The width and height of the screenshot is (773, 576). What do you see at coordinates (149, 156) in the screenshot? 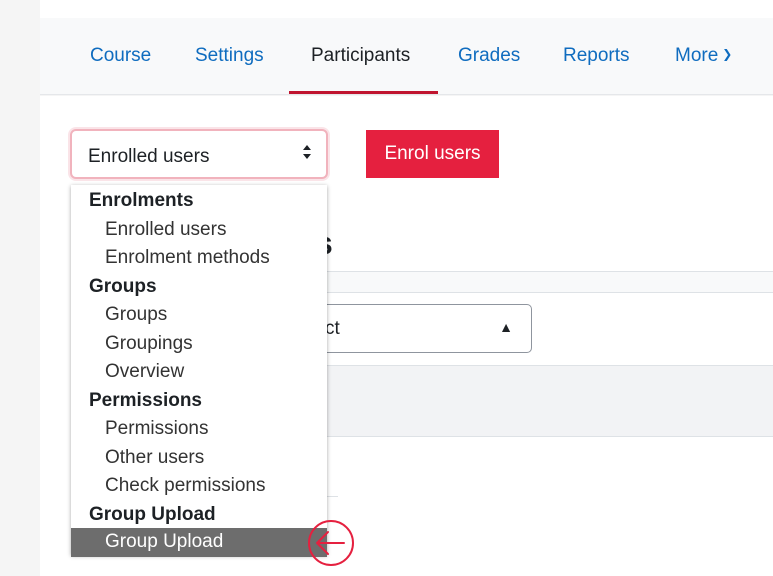
I see `selector-value: Enrolled users` at bounding box center [149, 156].